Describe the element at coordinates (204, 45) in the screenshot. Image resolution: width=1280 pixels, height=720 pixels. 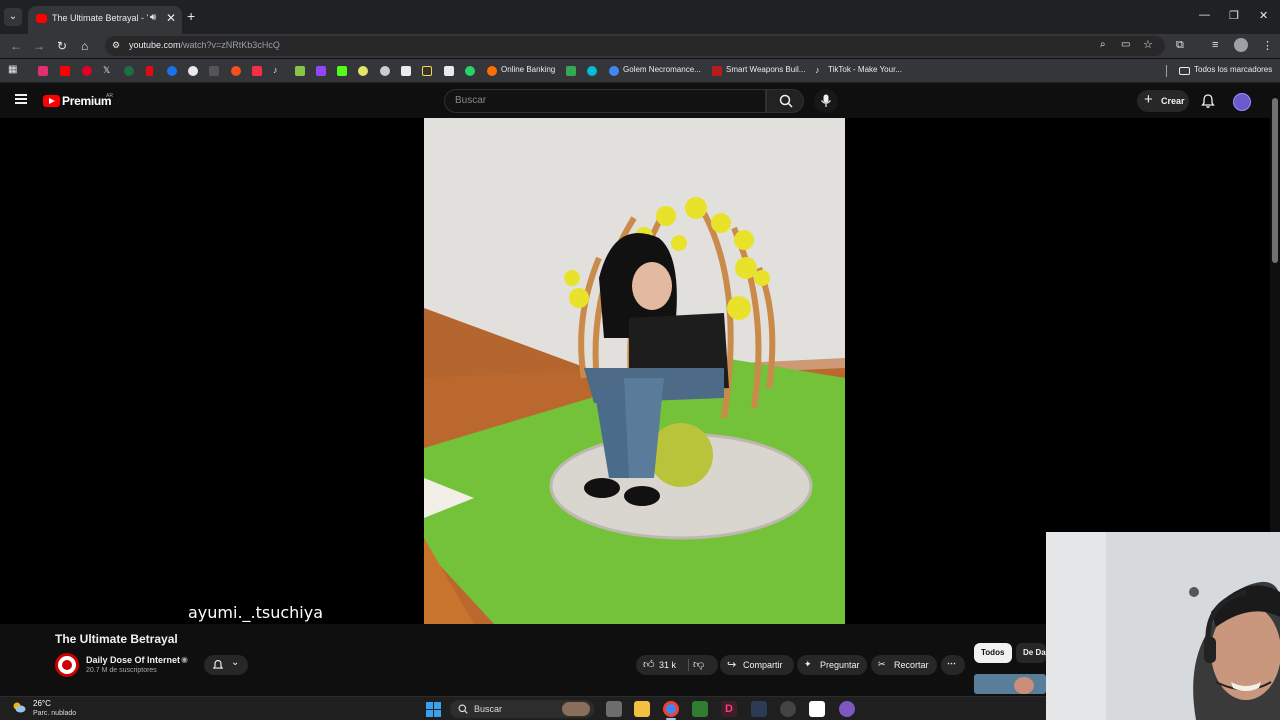
I see `url-text: youtube.com/watch?v=zNRtKb3cHcQ` at that location.